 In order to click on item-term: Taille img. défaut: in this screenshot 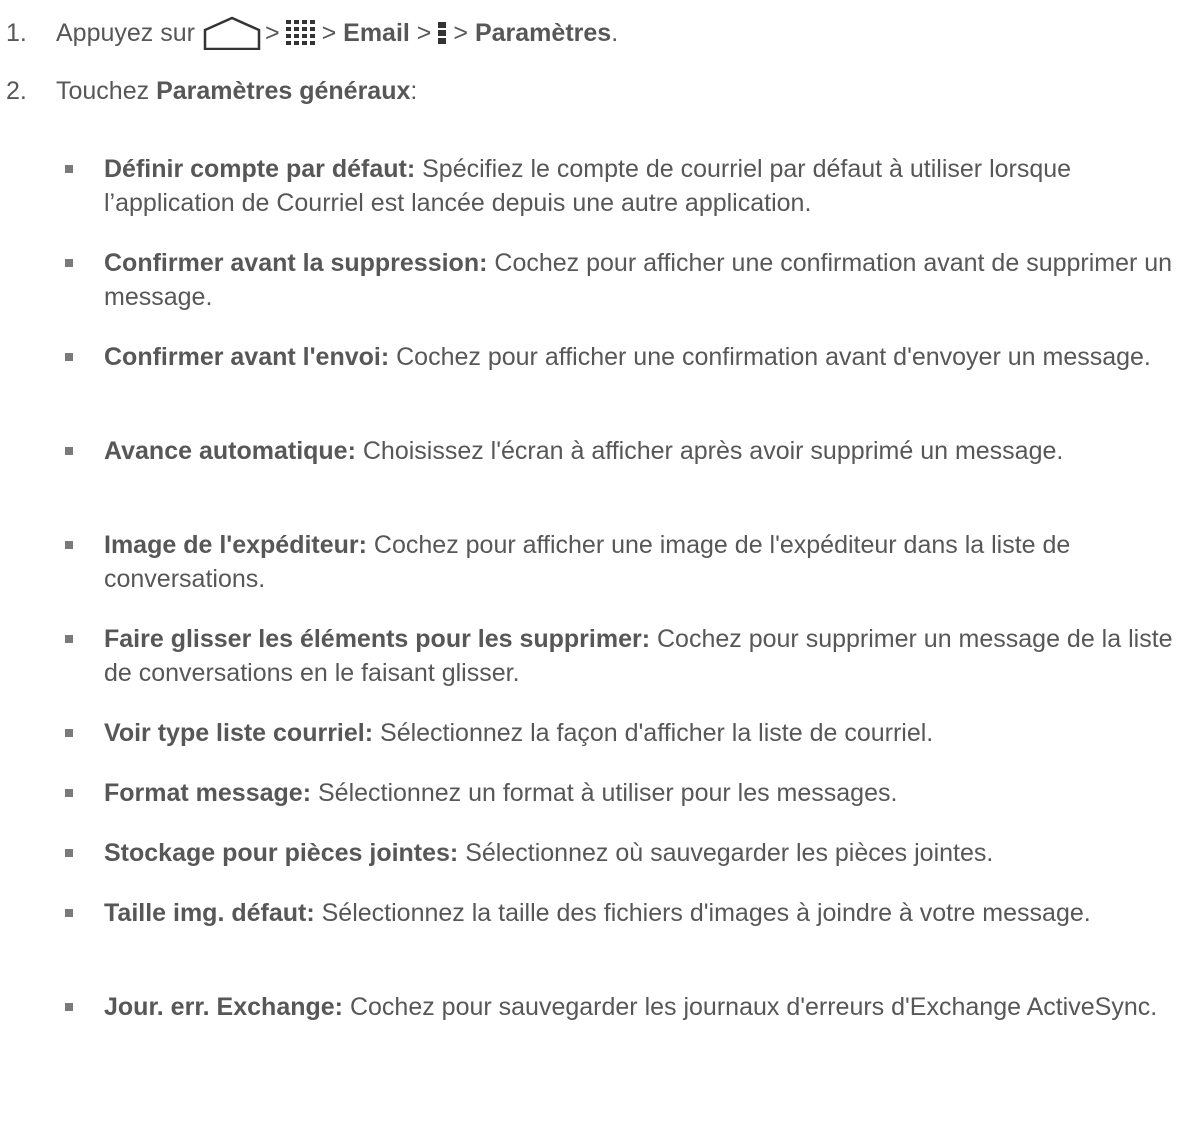, I will do `click(209, 913)`.